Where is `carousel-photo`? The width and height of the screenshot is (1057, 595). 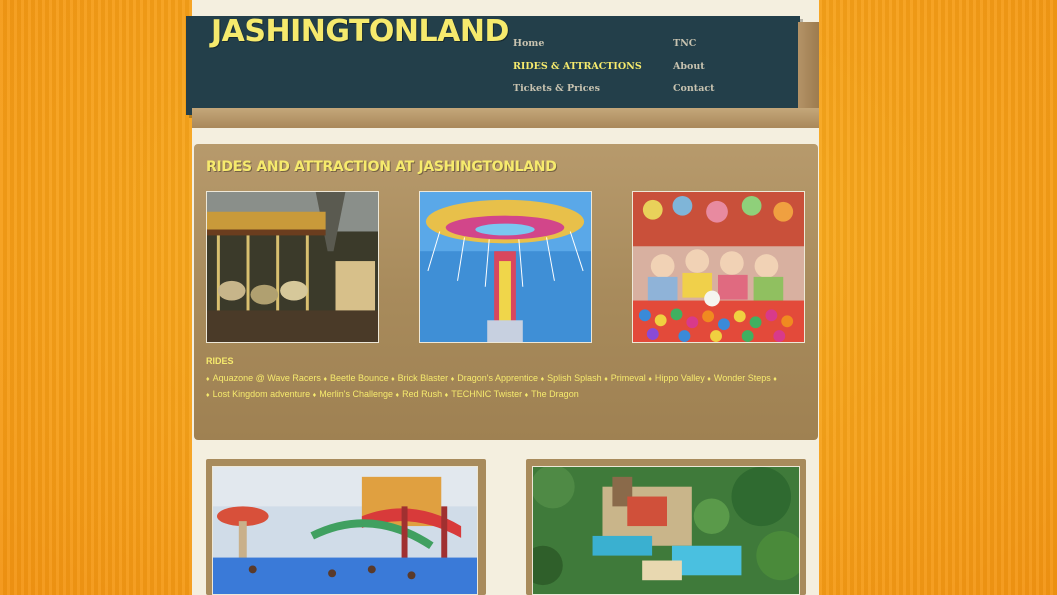 carousel-photo is located at coordinates (292, 267).